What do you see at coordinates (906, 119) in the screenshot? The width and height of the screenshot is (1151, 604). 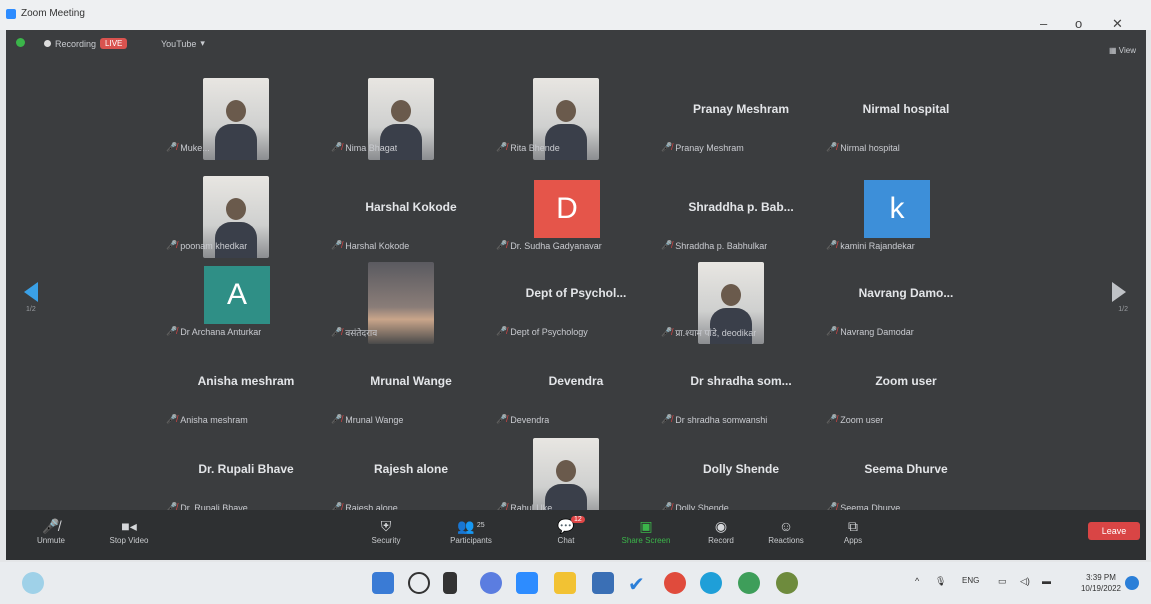 I see `participant-tile: Nirmal hospital 🎤̸ Nirmal hospital` at bounding box center [906, 119].